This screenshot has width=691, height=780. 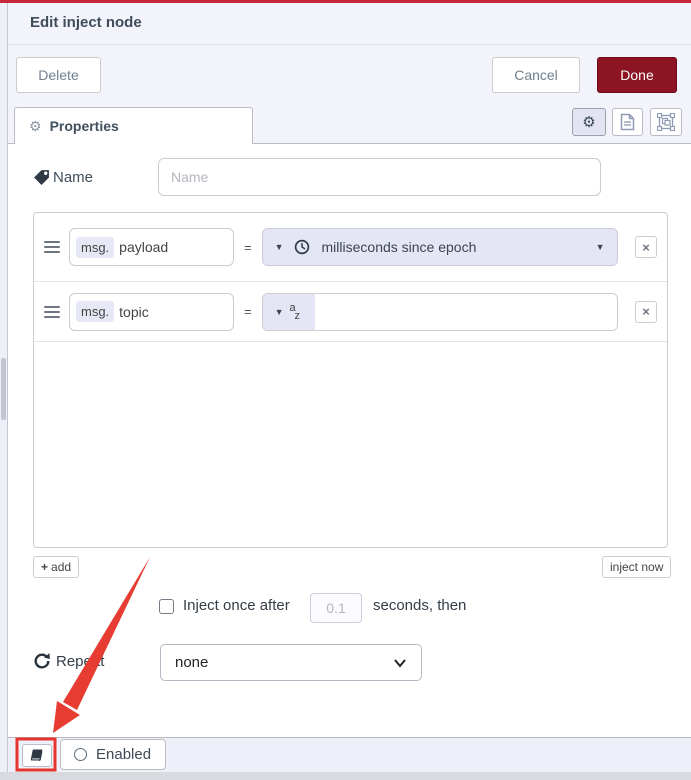 I want to click on name-input, so click(x=379, y=177).